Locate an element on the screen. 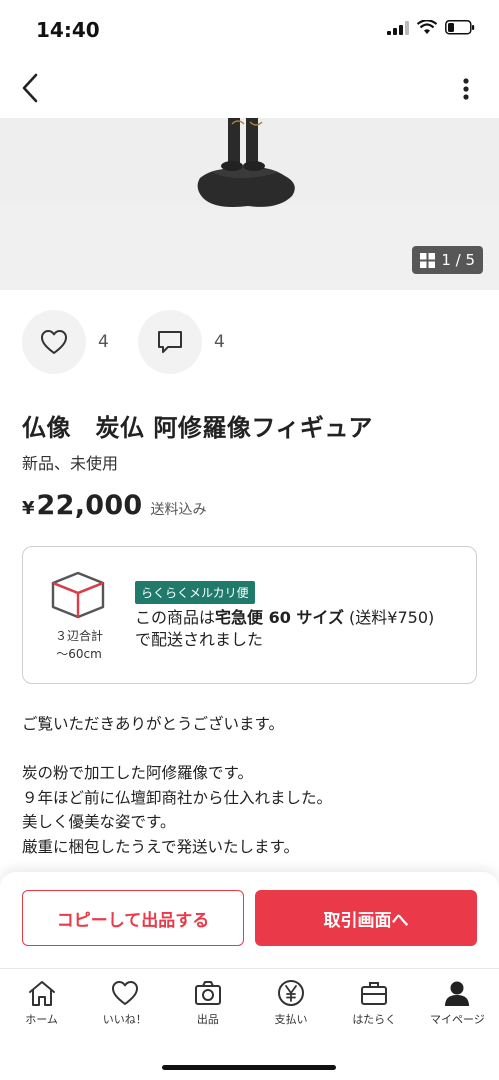 Image resolution: width=499 pixels, height=1080 pixels. shipping-method-text: この商品は宅急便 60 サイズ (送料¥750) で配送されました is located at coordinates (285, 628).